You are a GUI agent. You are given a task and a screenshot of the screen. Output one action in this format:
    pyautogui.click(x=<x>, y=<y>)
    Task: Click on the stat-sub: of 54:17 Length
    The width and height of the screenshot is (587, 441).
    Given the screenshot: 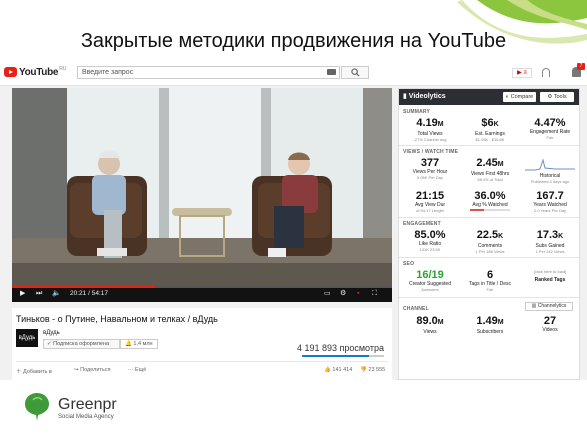 What is the action you would take?
    pyautogui.click(x=430, y=210)
    